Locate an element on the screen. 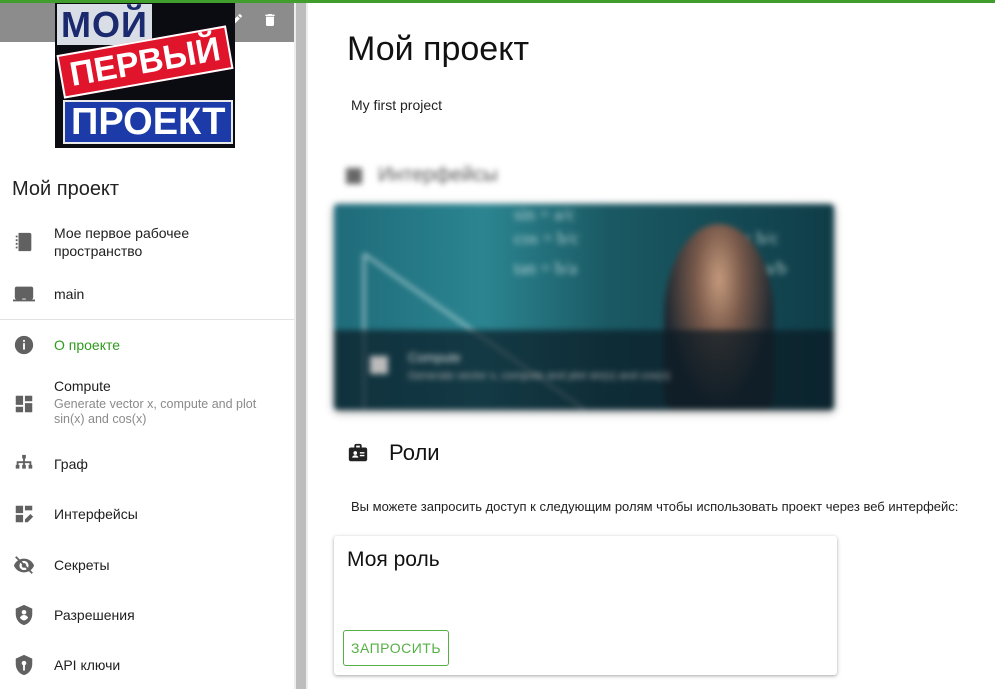 The image size is (995, 689). delete-icon is located at coordinates (270, 20).